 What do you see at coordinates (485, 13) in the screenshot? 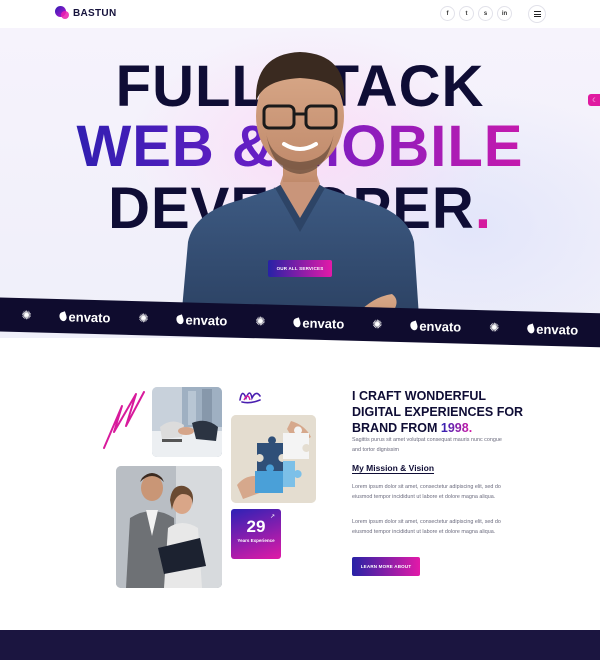
I see `skype-icon: s` at bounding box center [485, 13].